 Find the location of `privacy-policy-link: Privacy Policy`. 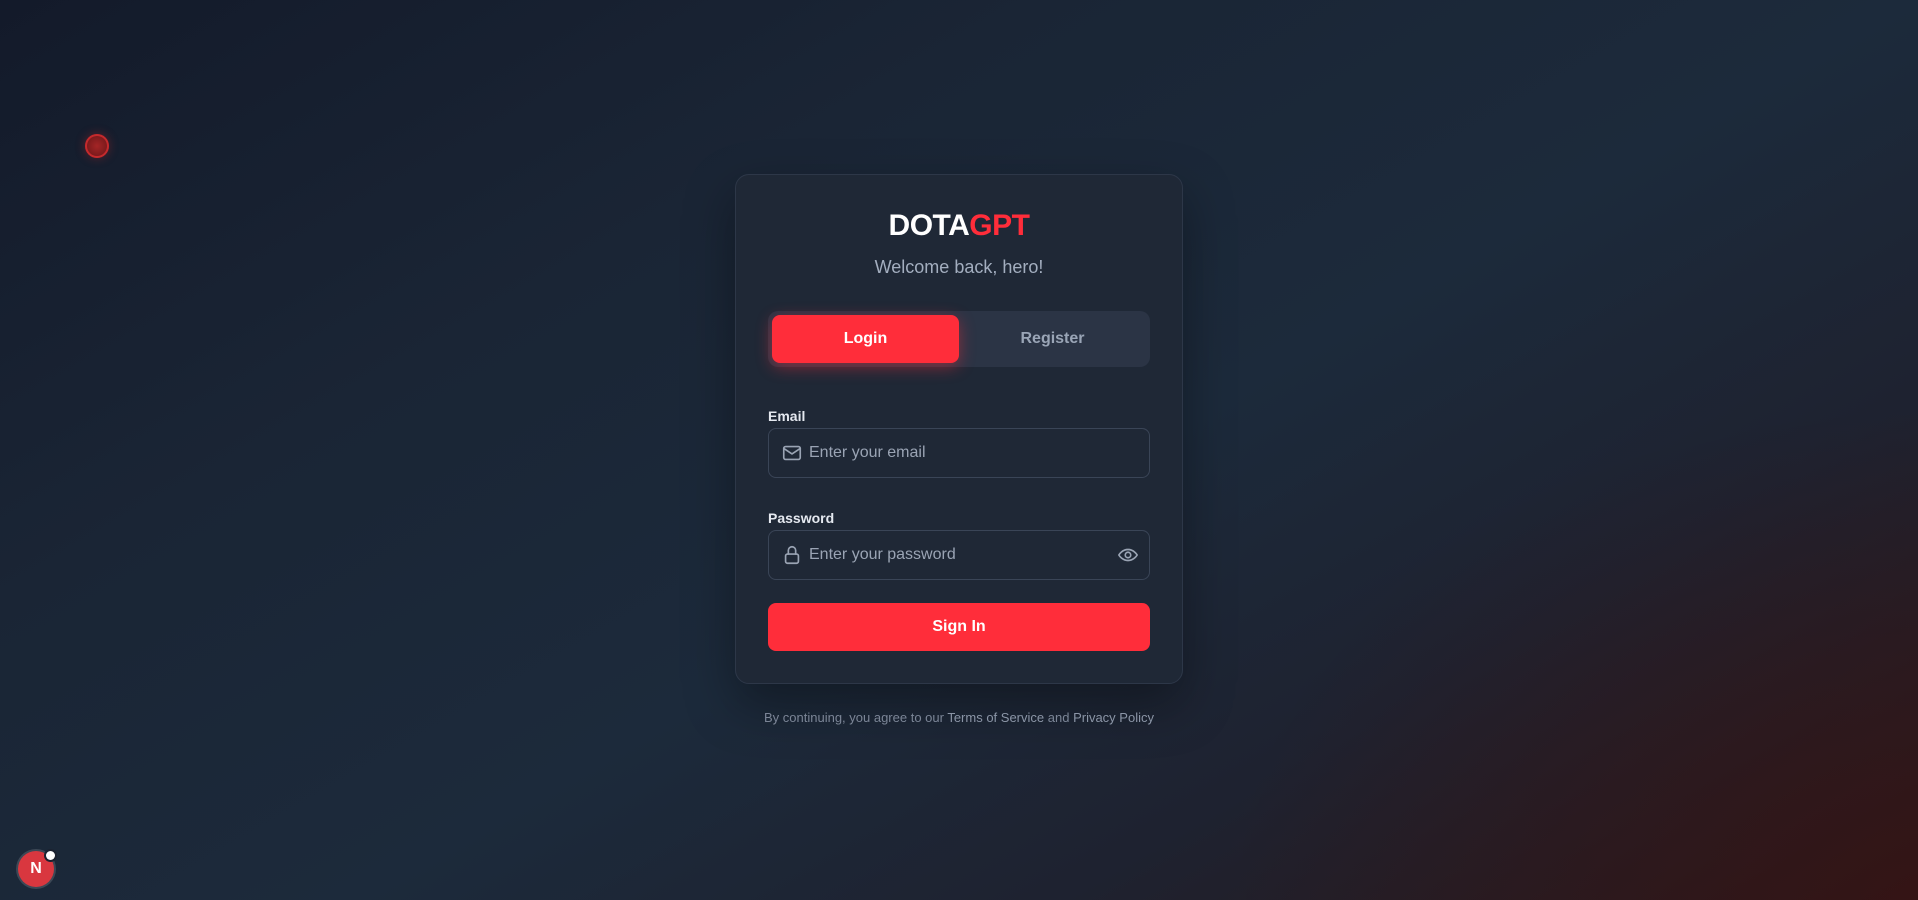

privacy-policy-link: Privacy Policy is located at coordinates (1113, 717).